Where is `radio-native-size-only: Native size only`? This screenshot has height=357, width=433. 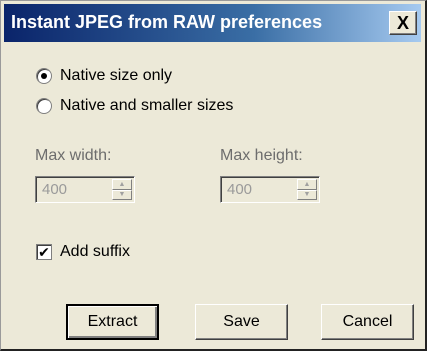
radio-native-size-only: Native size only is located at coordinates (104, 76).